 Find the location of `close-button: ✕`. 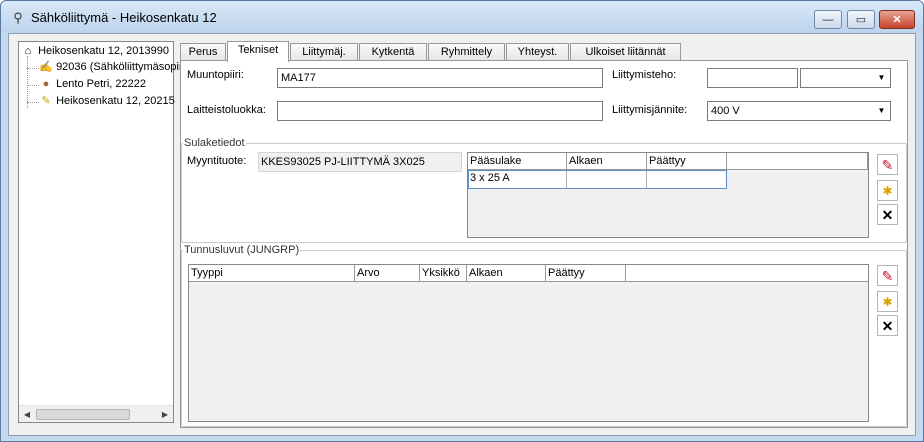

close-button: ✕ is located at coordinates (897, 19).